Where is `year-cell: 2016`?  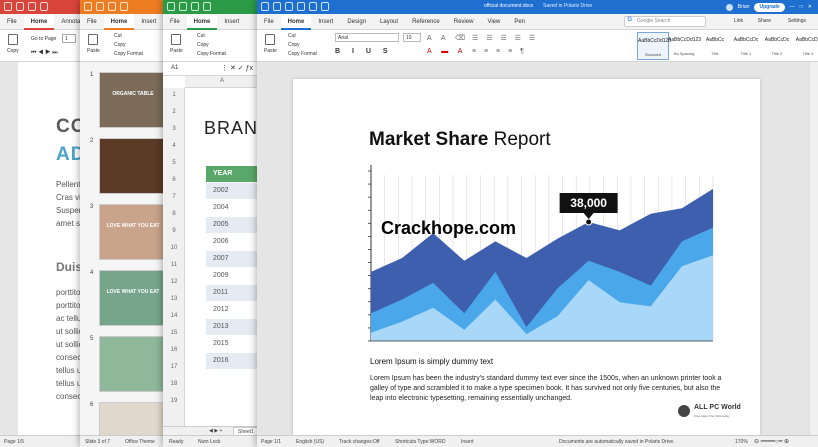
year-cell: 2016 is located at coordinates (232, 361).